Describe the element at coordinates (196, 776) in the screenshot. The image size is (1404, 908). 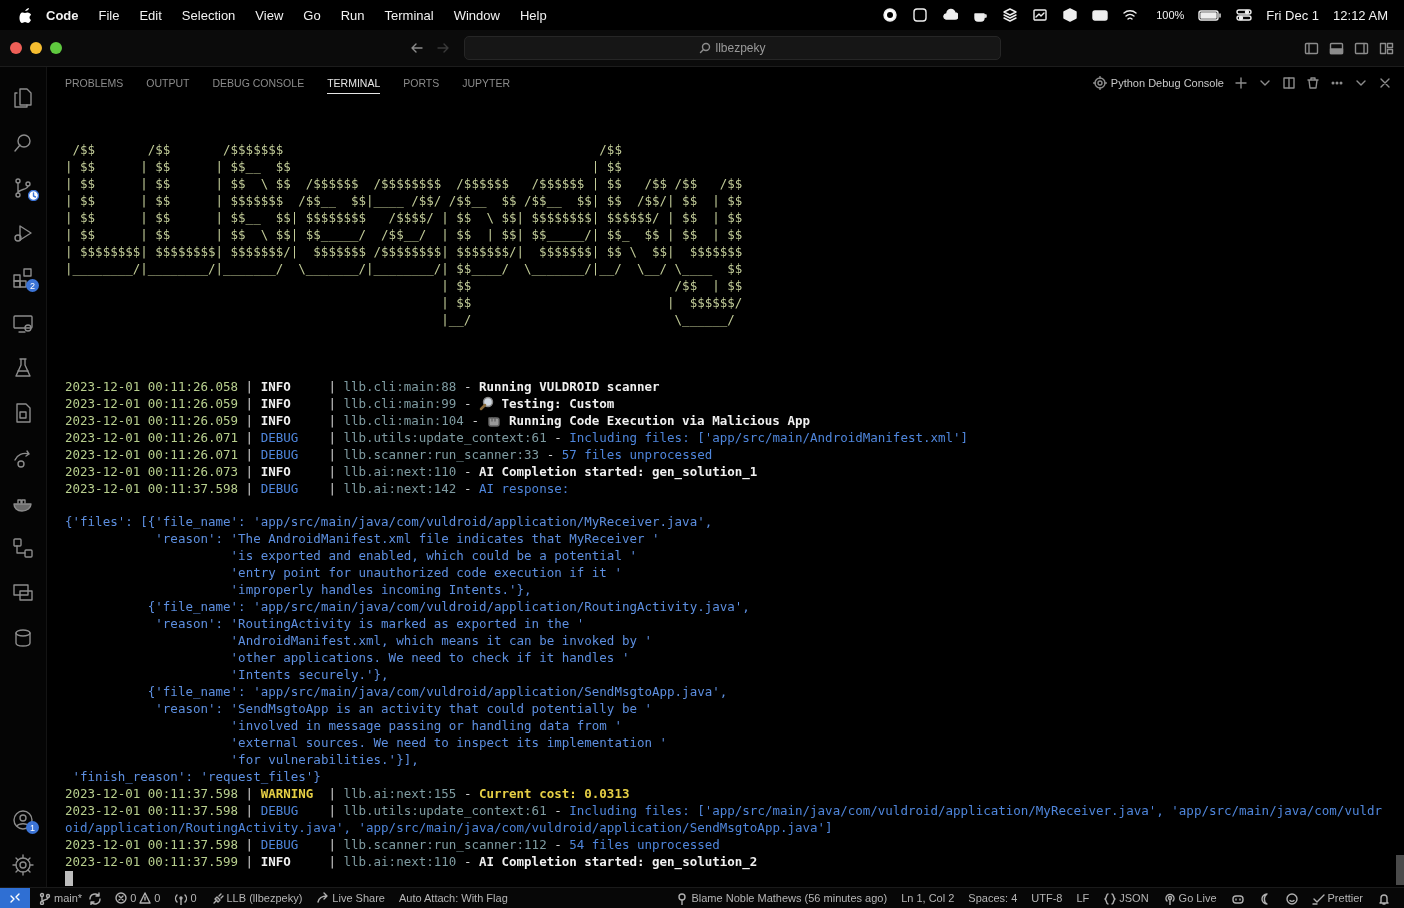
I see `output-line: 'finish_reason': 'request_files'}` at that location.